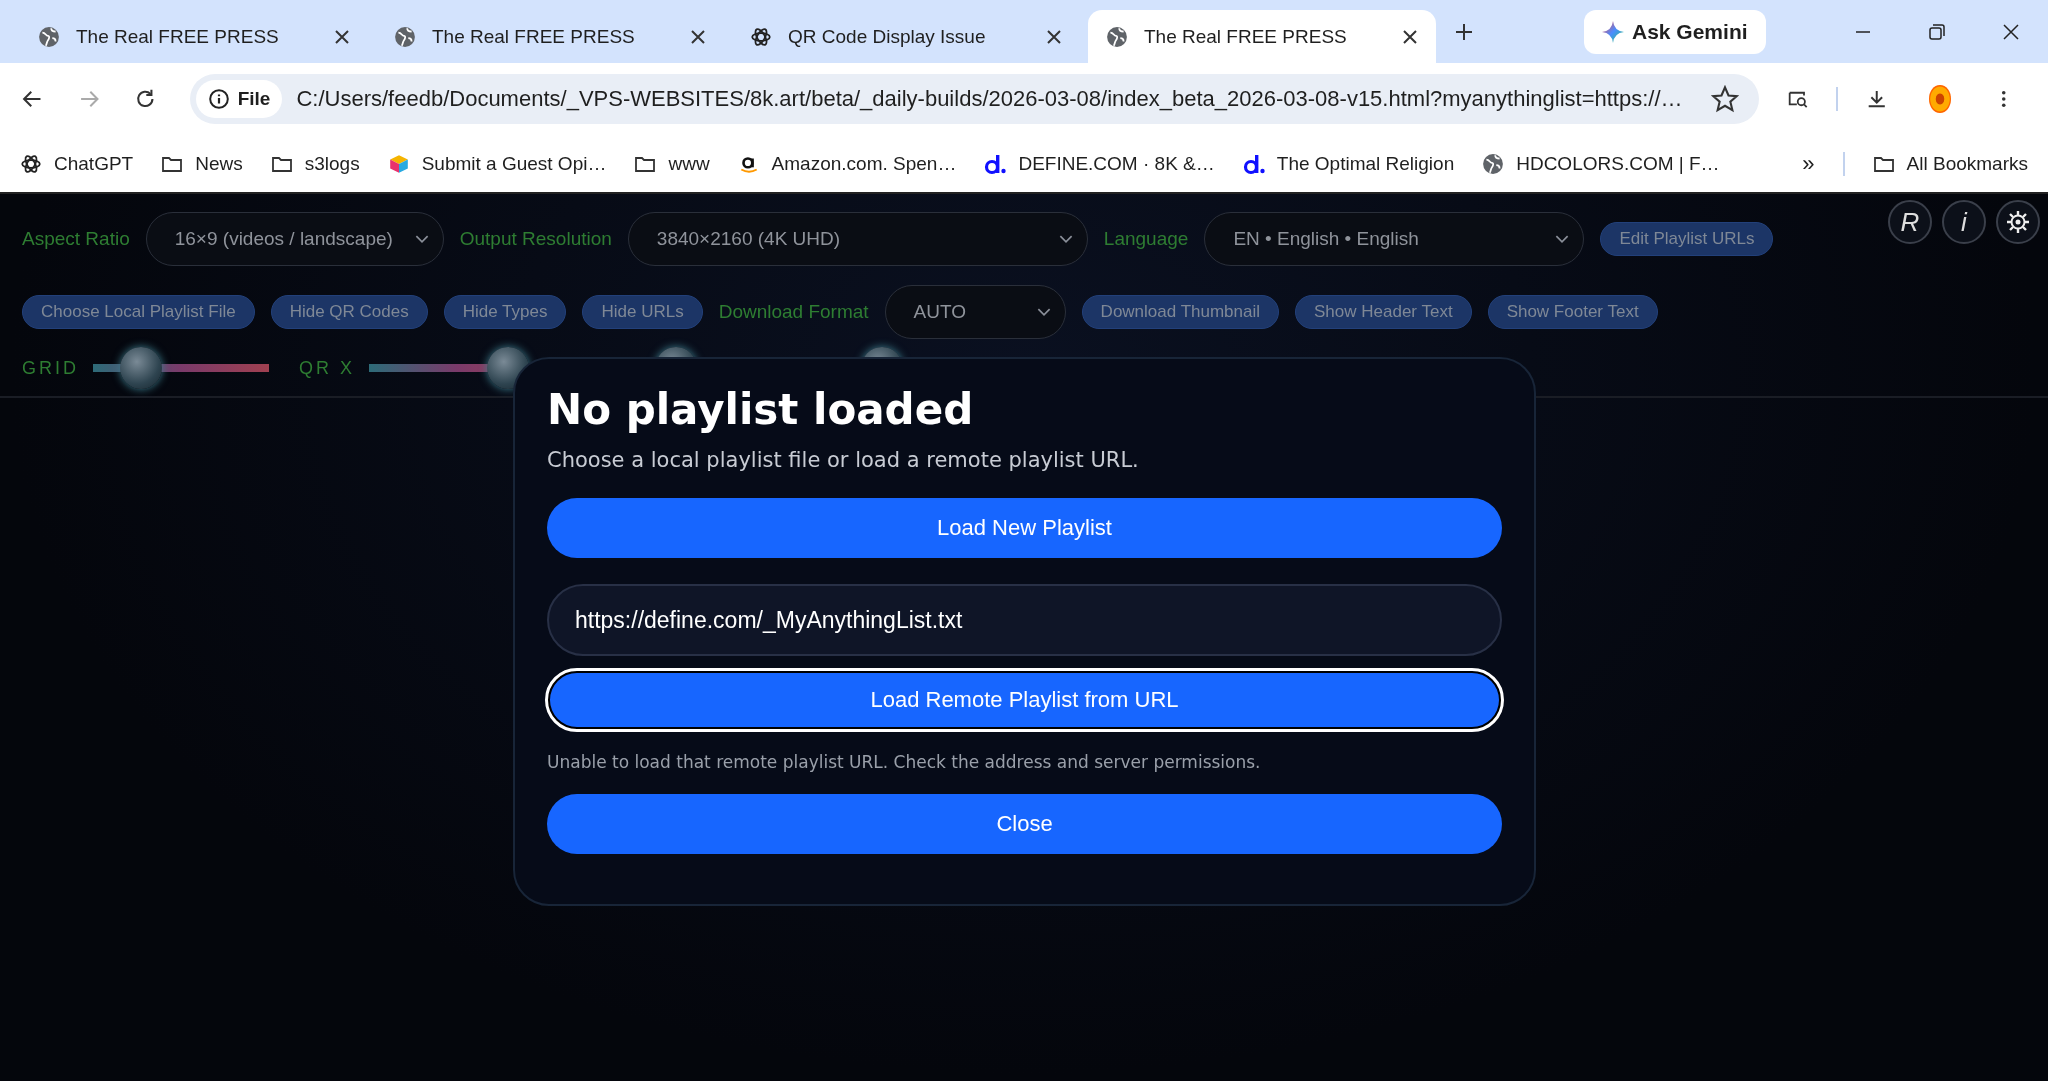 The image size is (2048, 1081). Describe the element at coordinates (1613, 31) in the screenshot. I see `sparkle-icon` at that location.